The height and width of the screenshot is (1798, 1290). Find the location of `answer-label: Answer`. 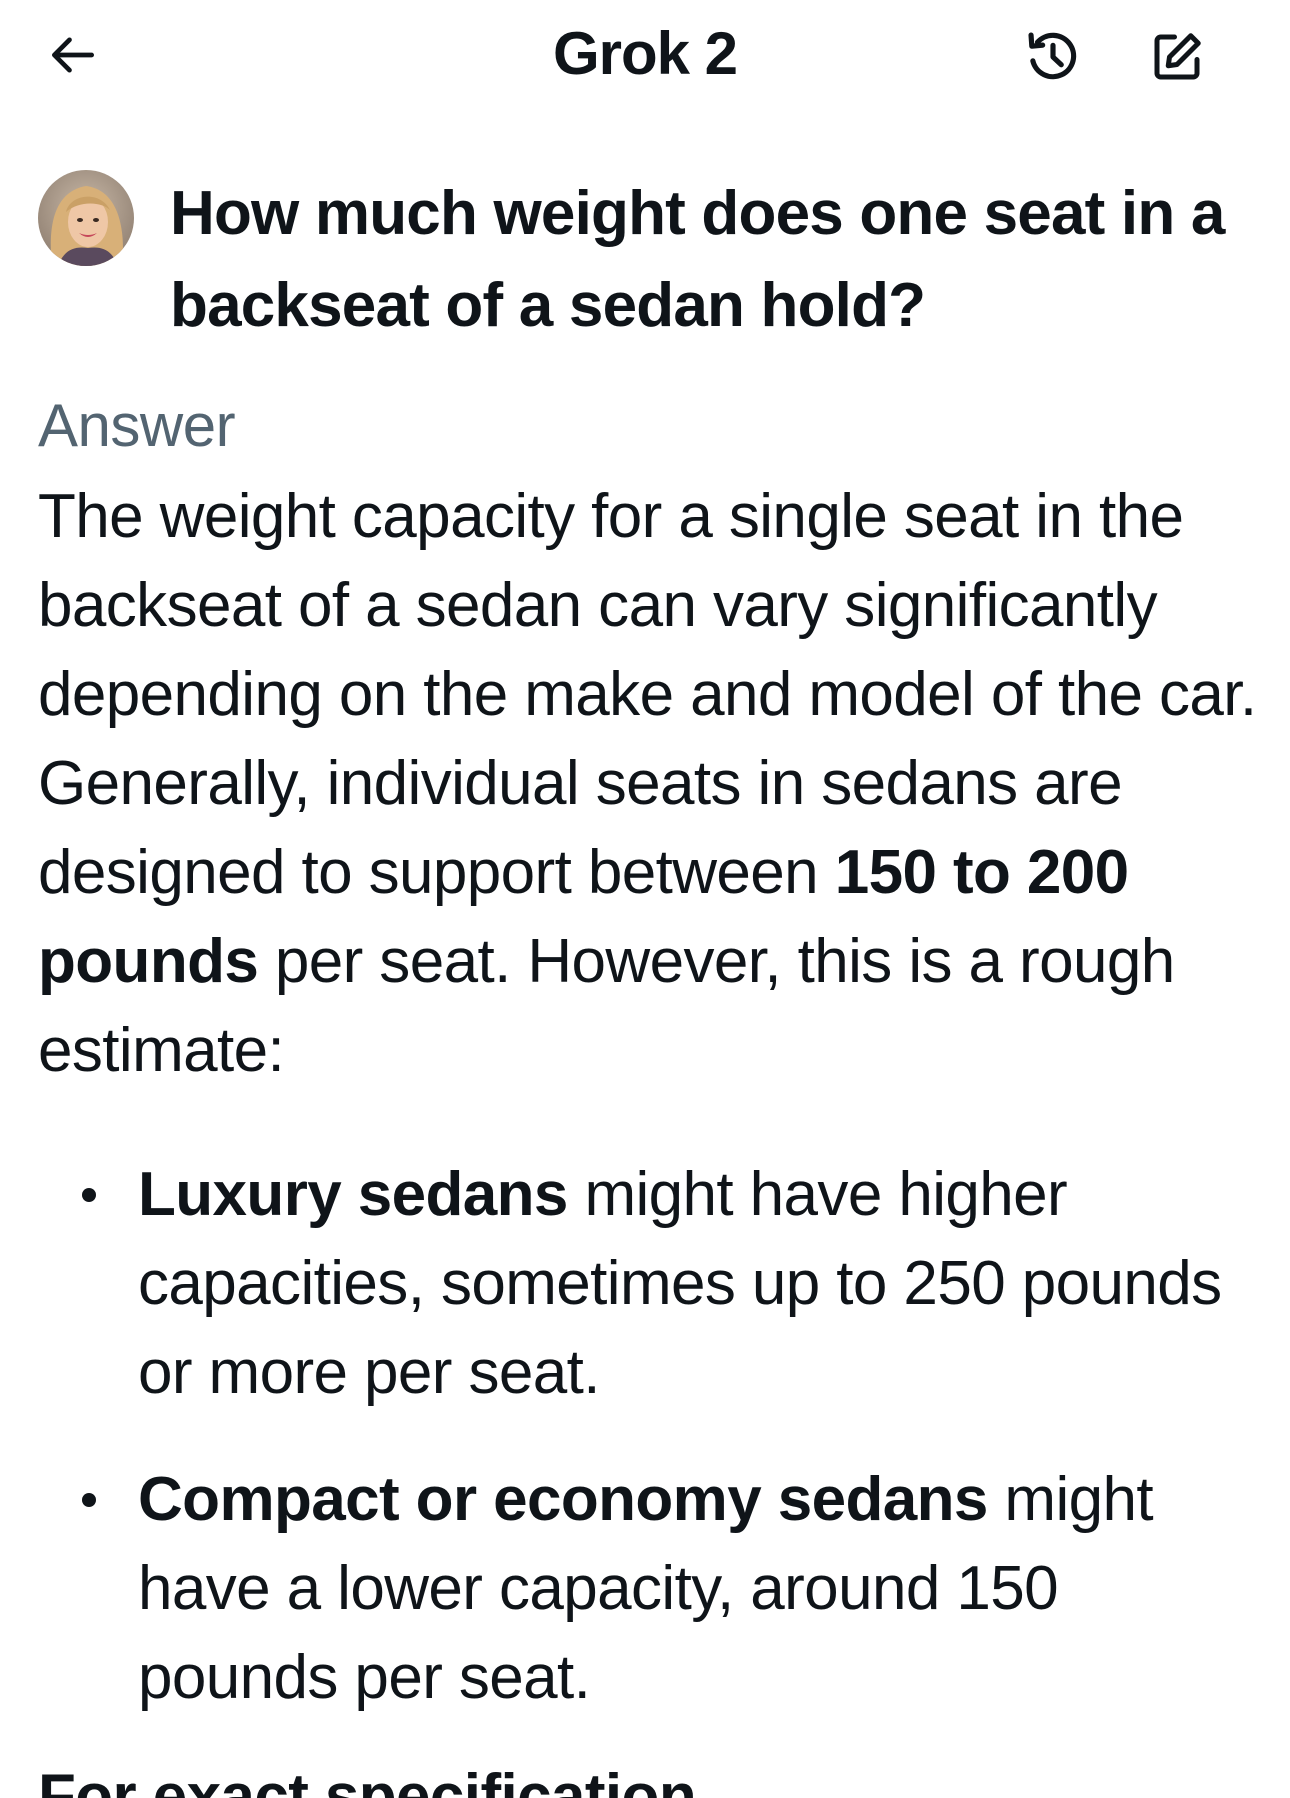

answer-label: Answer is located at coordinates (137, 425).